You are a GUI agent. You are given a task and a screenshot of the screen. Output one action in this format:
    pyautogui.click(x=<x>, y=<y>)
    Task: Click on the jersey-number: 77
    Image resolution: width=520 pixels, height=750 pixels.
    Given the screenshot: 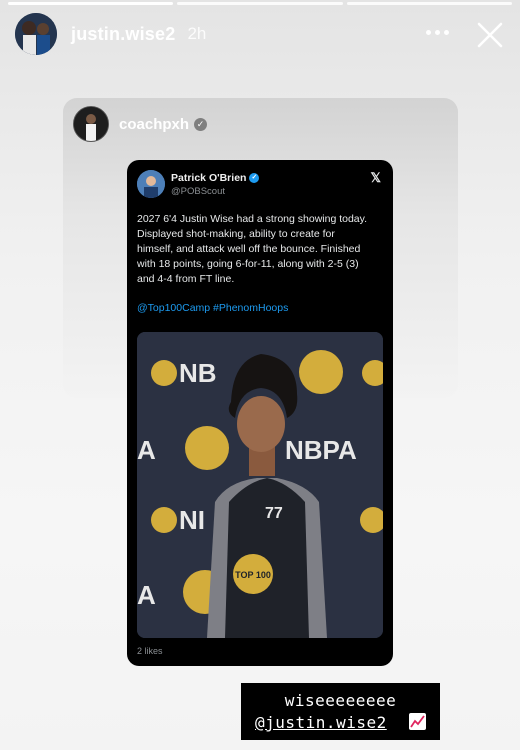 What is the action you would take?
    pyautogui.click(x=274, y=513)
    